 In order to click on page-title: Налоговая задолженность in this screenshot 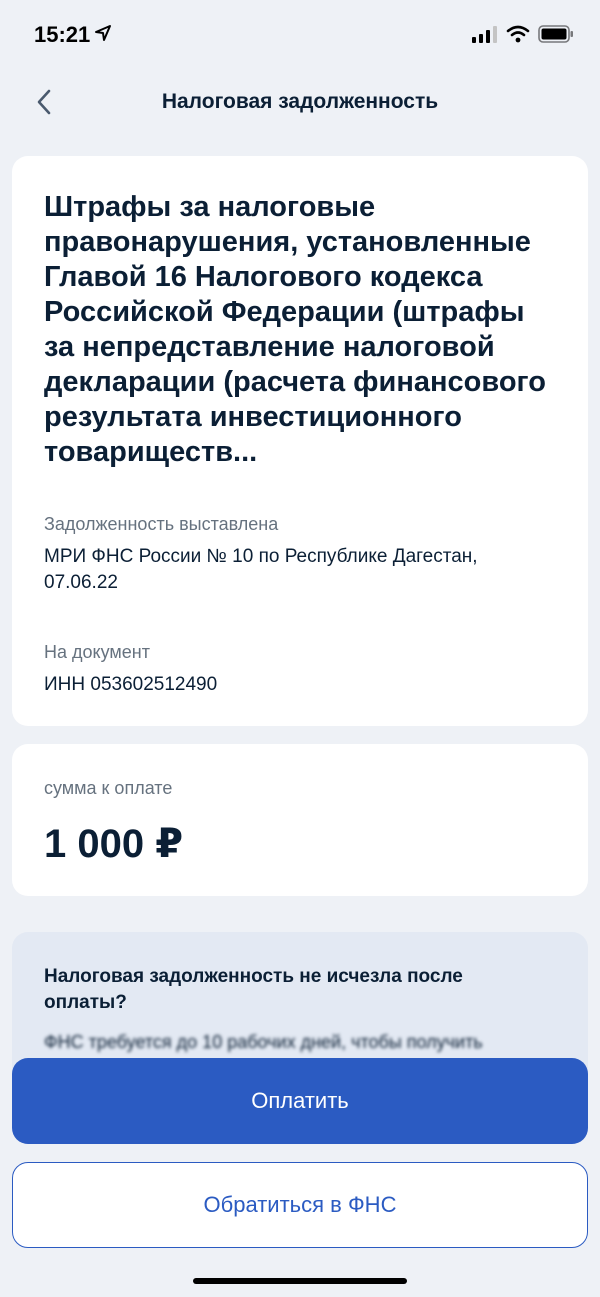, I will do `click(300, 101)`.